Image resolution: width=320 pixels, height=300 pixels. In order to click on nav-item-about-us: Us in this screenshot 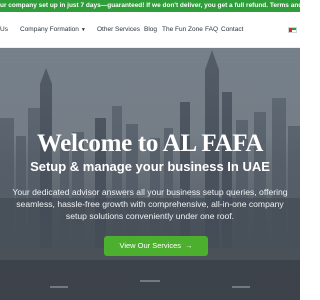, I will do `click(4, 30)`.